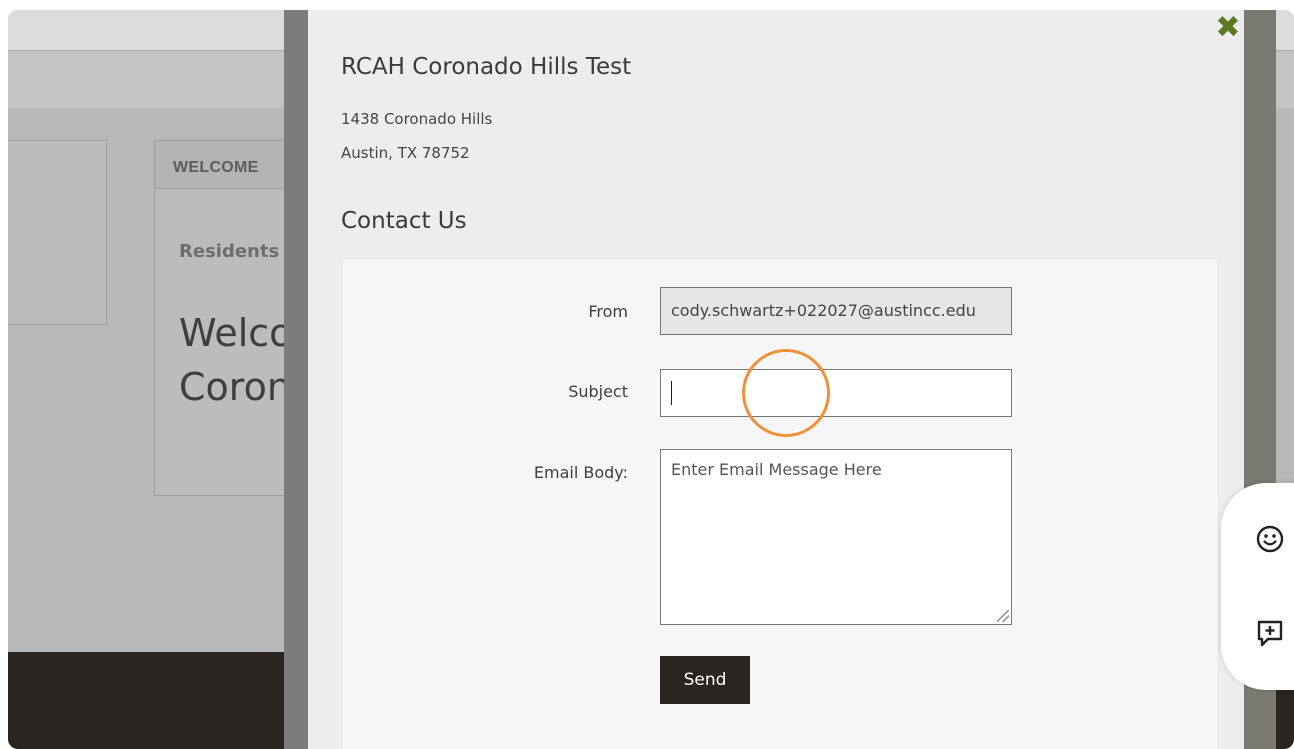  What do you see at coordinates (1257, 586) in the screenshot?
I see `feedback-widget` at bounding box center [1257, 586].